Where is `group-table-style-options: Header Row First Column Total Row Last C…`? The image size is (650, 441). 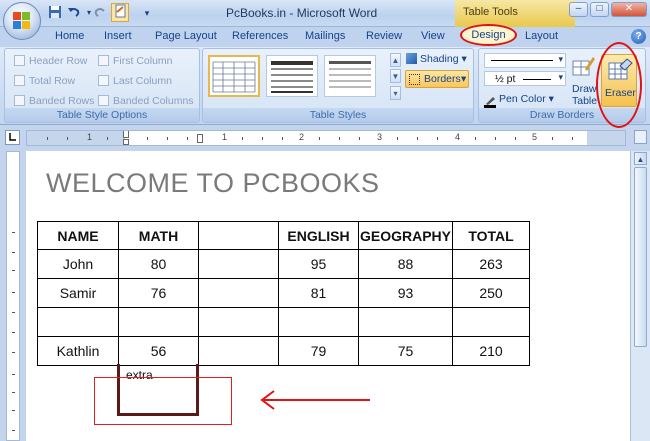
group-table-style-options: Header Row First Column Total Row Last C… is located at coordinates (102, 85).